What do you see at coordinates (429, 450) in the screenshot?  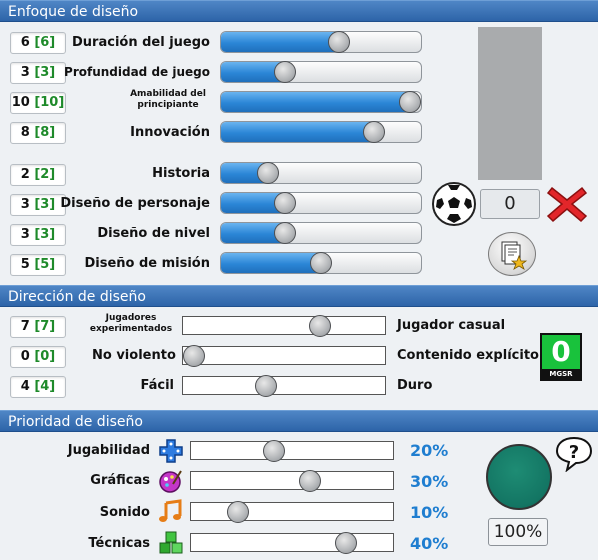 I see `priority-percent: 20%` at bounding box center [429, 450].